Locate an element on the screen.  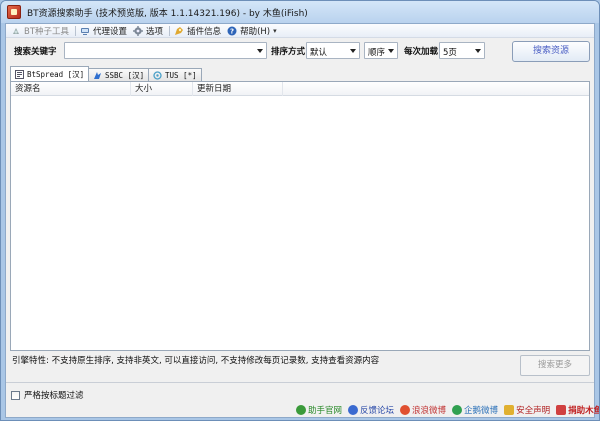
tab-btspread: BtSpread [汉] is located at coordinates (50, 73).